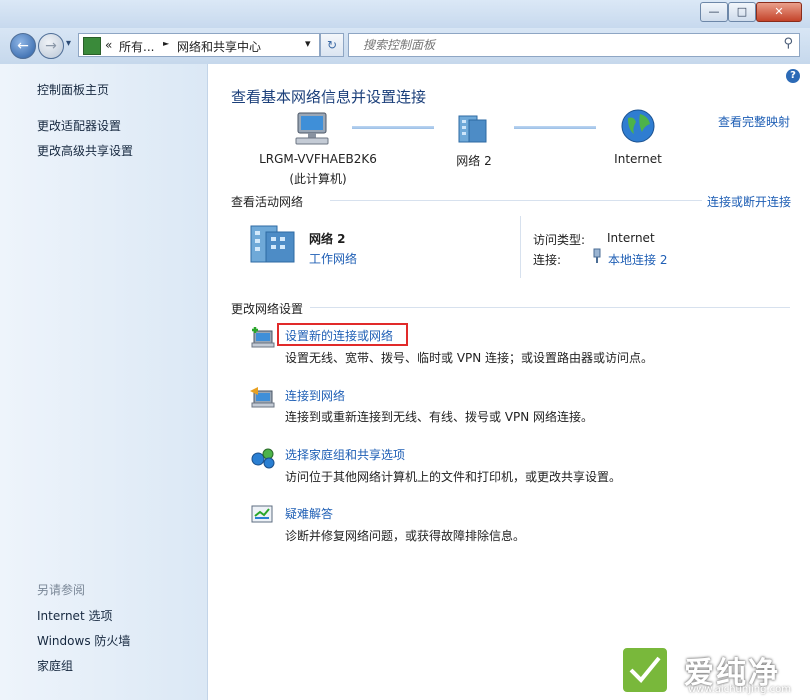 This screenshot has width=810, height=700. Describe the element at coordinates (315, 395) in the screenshot. I see `connect-to-network-link: 连接到网络` at that location.